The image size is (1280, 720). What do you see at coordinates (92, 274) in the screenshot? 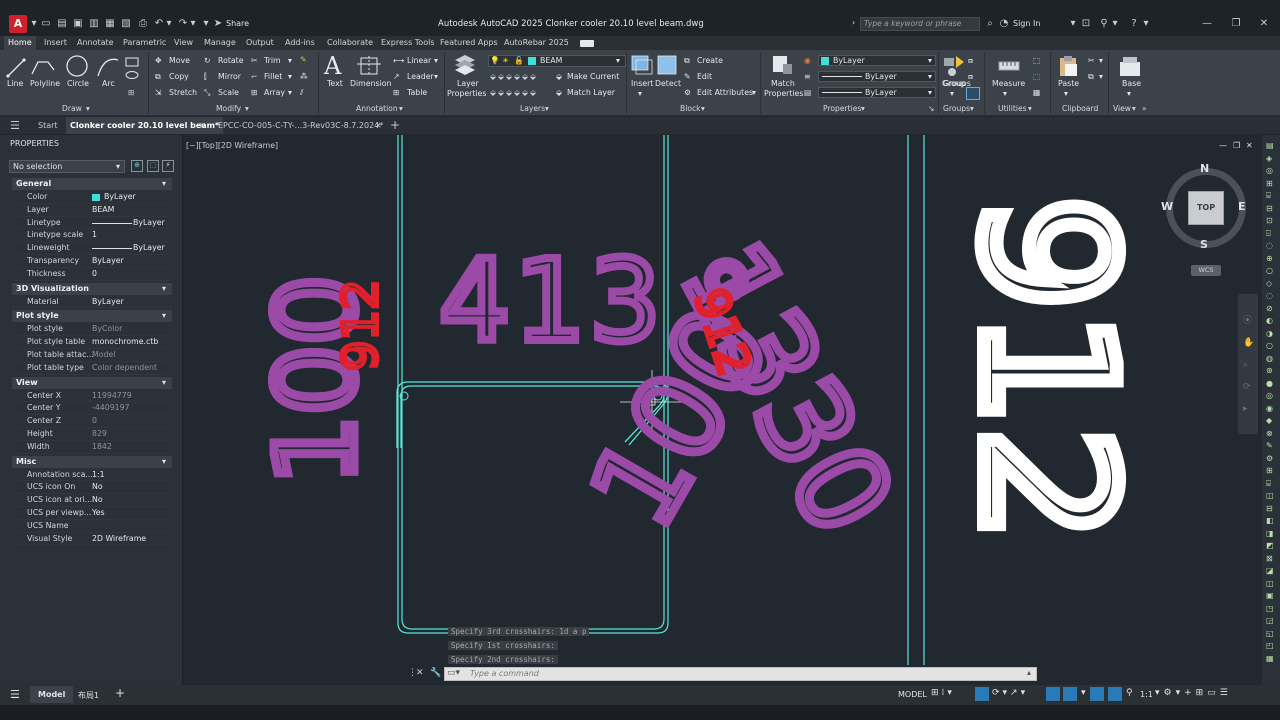
I see `property-row: Thickness 0` at bounding box center [92, 274].